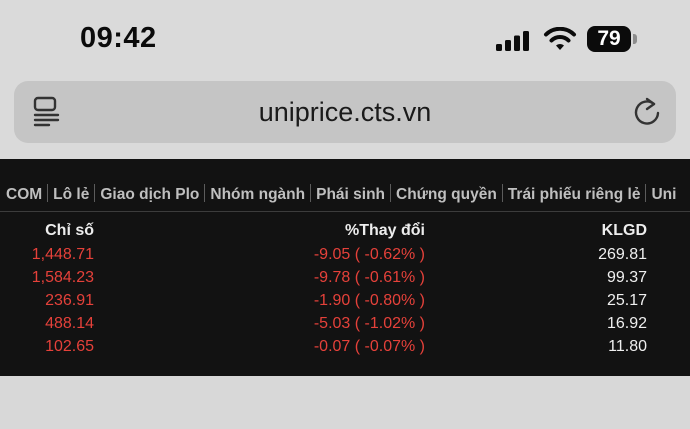 This screenshot has height=429, width=690. What do you see at coordinates (663, 195) in the screenshot?
I see `tab-uni: Uni` at bounding box center [663, 195].